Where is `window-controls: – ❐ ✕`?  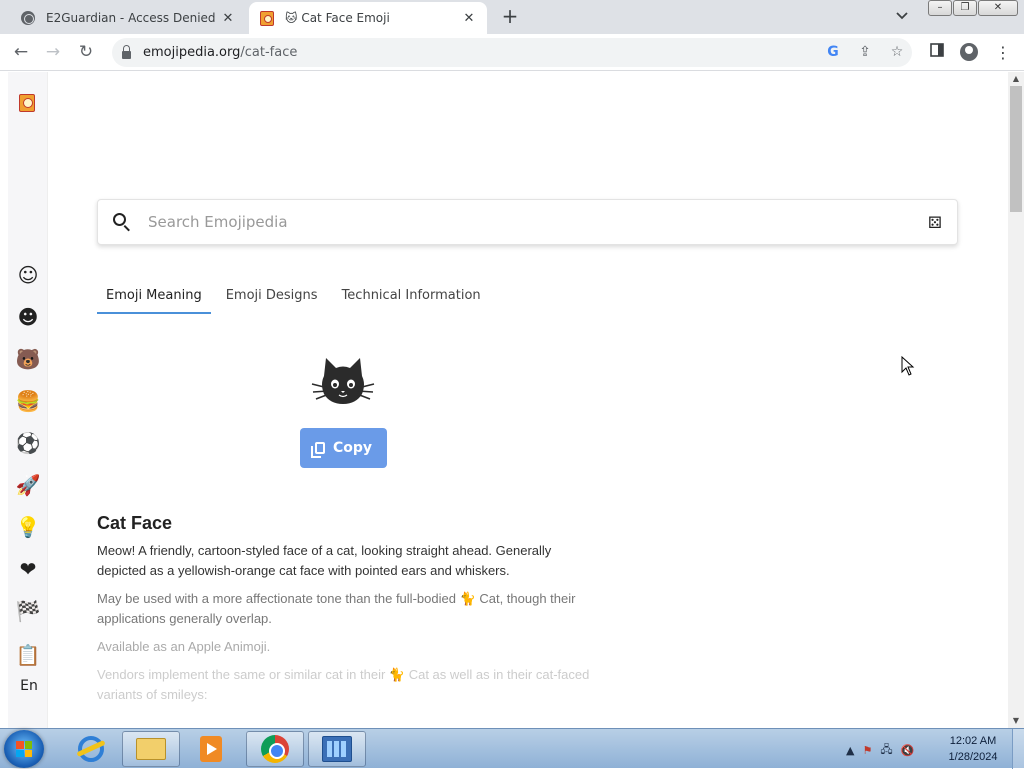 window-controls: – ❐ ✕ is located at coordinates (973, 8).